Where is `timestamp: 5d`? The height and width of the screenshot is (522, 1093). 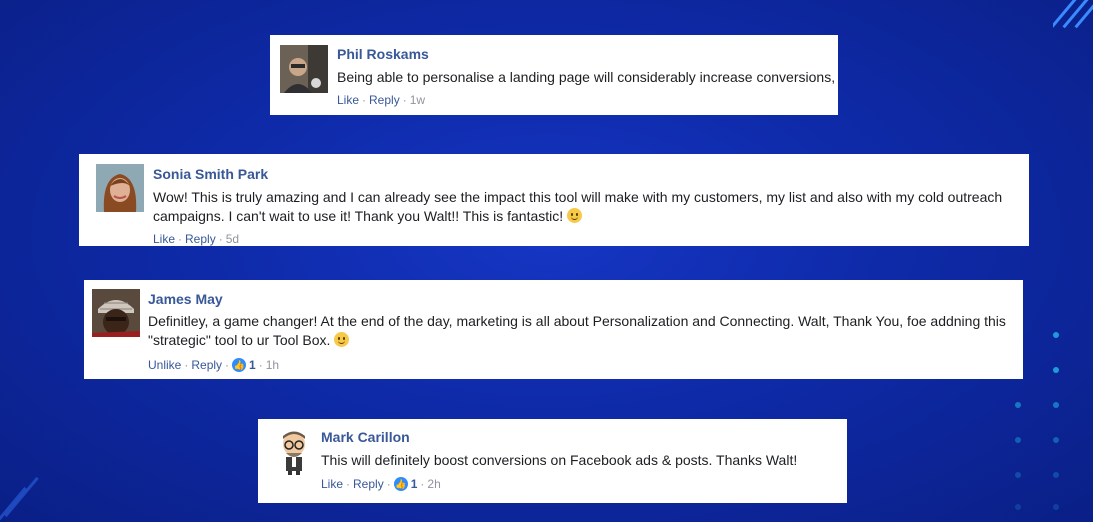
timestamp: 5d is located at coordinates (232, 239).